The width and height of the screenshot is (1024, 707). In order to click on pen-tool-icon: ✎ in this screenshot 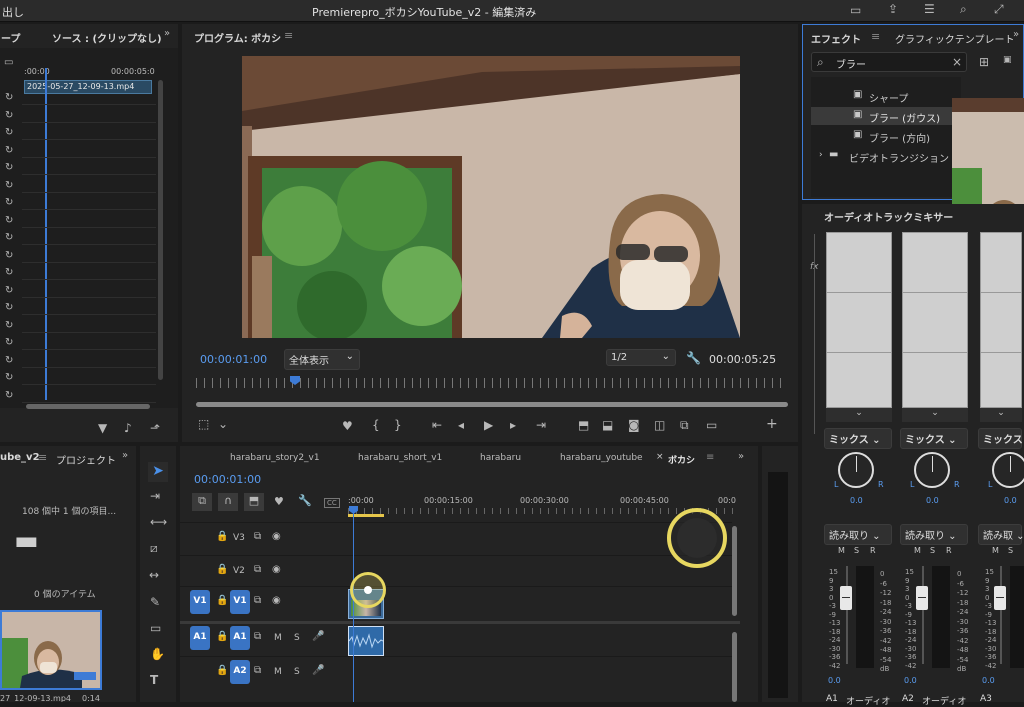, I will do `click(155, 602)`.